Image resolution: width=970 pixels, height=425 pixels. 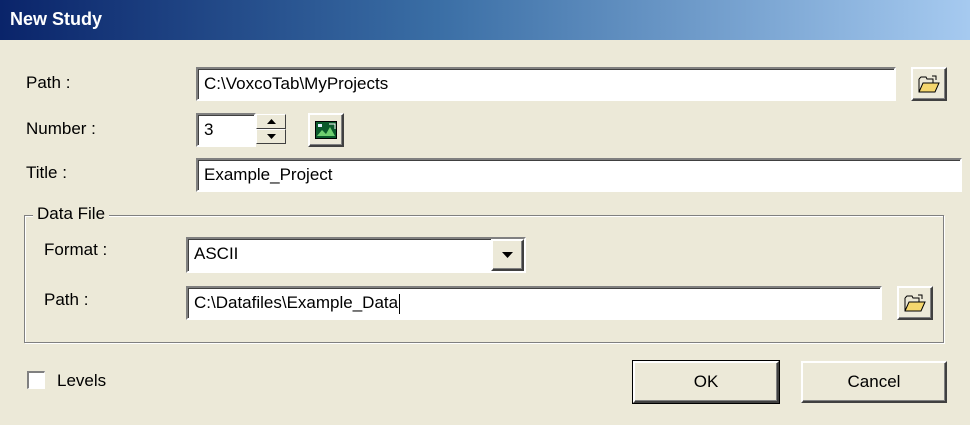 I want to click on cancel-button: Cancel, so click(x=874, y=382).